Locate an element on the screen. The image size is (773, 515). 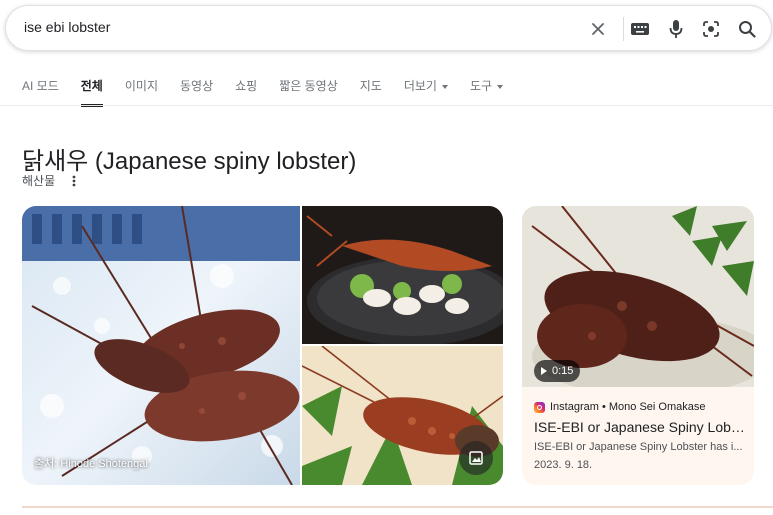
tab-maps: 지도 is located at coordinates (371, 88).